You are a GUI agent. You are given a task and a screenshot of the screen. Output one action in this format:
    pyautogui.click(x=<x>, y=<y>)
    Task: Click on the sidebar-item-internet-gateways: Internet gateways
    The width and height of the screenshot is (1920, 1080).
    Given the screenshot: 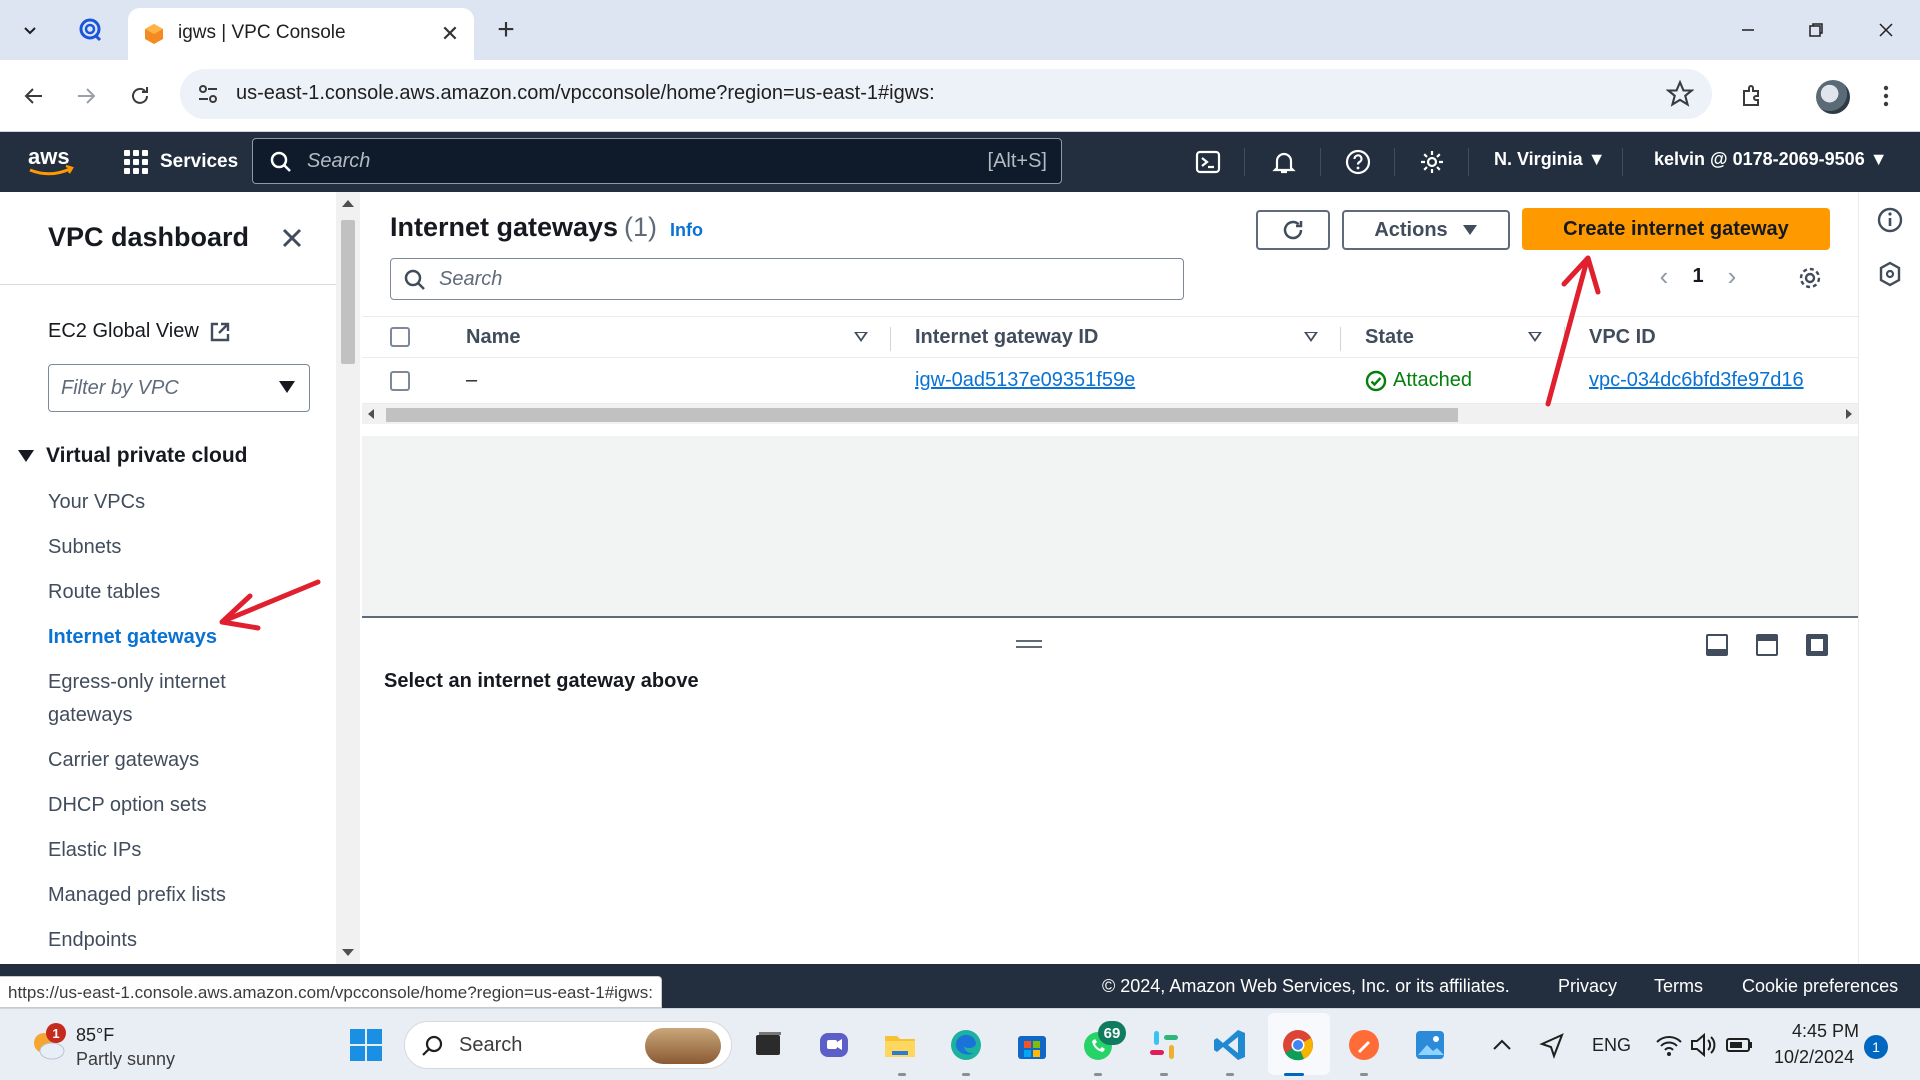 What is the action you would take?
    pyautogui.click(x=168, y=637)
    